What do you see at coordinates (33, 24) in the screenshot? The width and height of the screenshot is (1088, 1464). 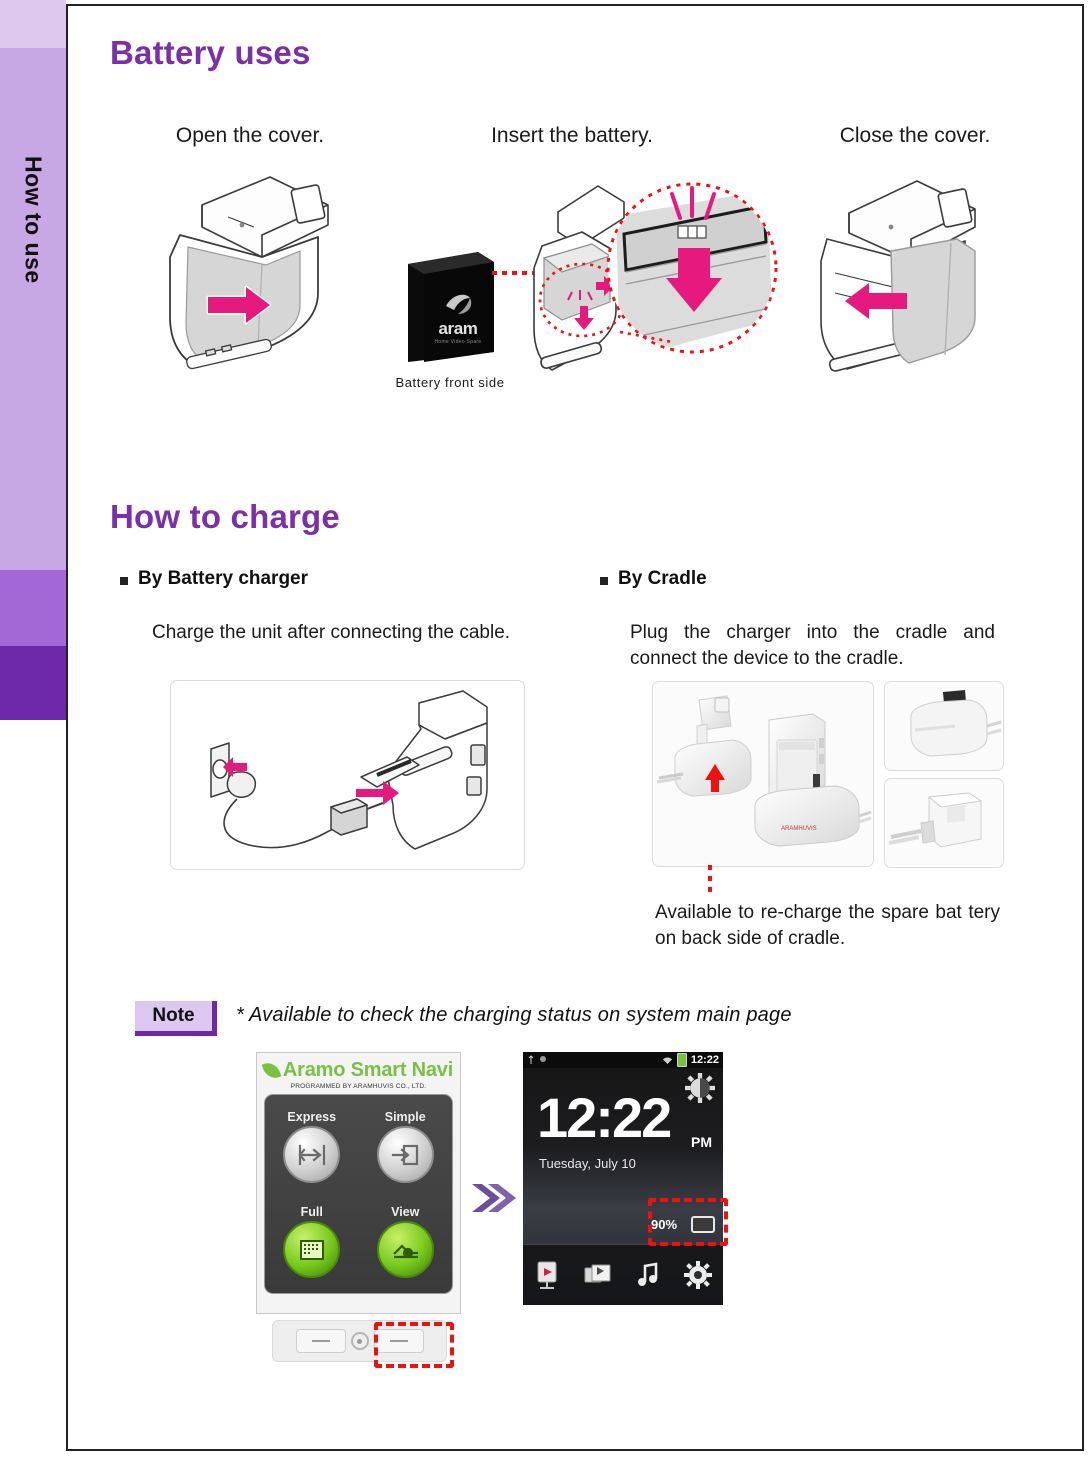 I see `sidebar-band-top` at bounding box center [33, 24].